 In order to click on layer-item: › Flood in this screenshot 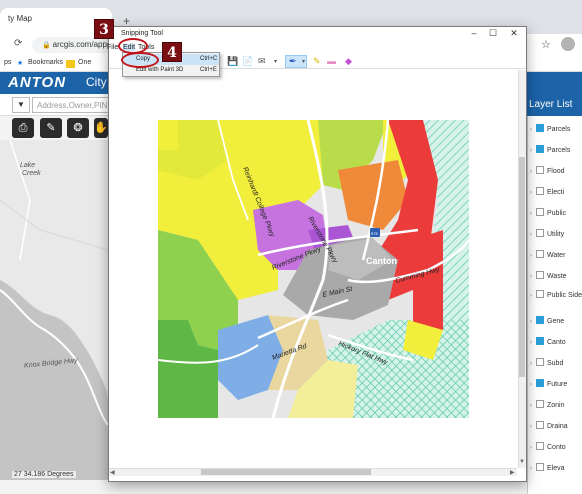, I will do `click(556, 172)`.